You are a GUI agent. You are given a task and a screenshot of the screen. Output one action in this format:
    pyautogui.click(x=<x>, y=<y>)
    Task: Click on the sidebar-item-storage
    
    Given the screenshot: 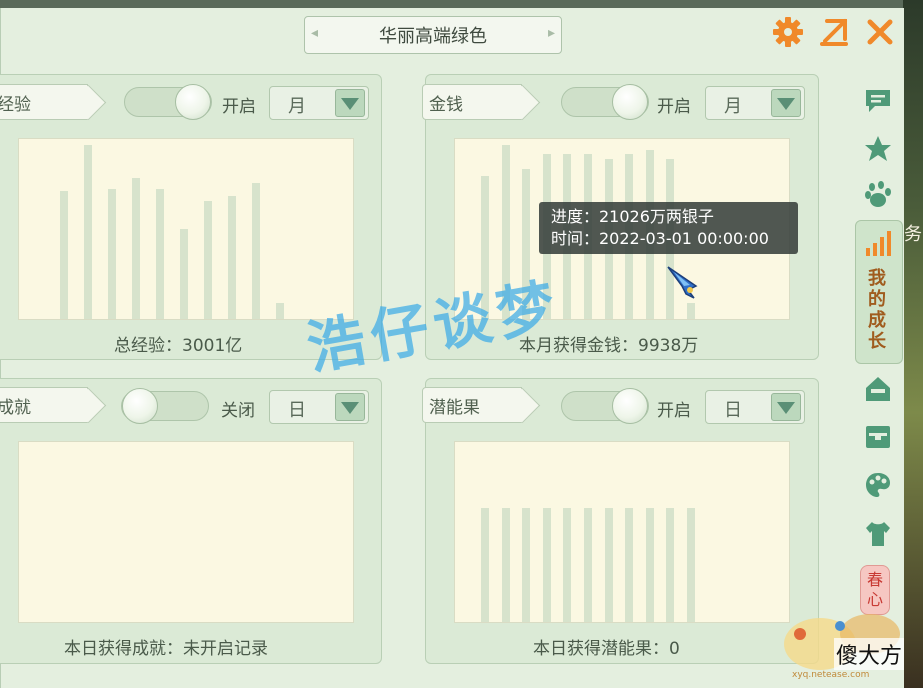 What is the action you would take?
    pyautogui.click(x=878, y=437)
    